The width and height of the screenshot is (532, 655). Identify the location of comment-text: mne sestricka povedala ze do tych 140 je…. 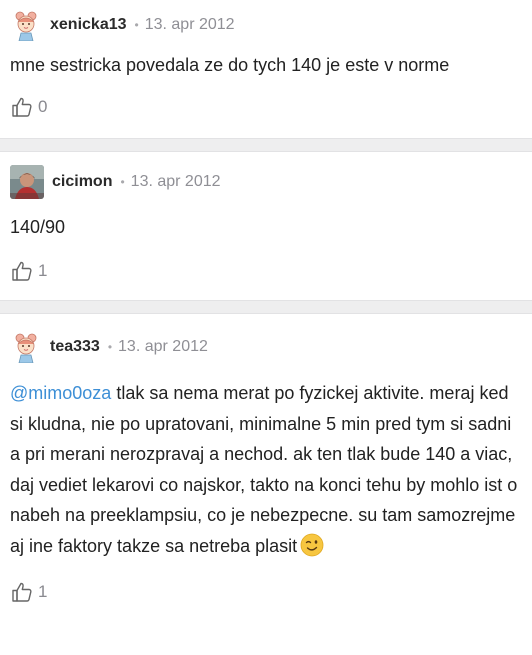
(230, 65).